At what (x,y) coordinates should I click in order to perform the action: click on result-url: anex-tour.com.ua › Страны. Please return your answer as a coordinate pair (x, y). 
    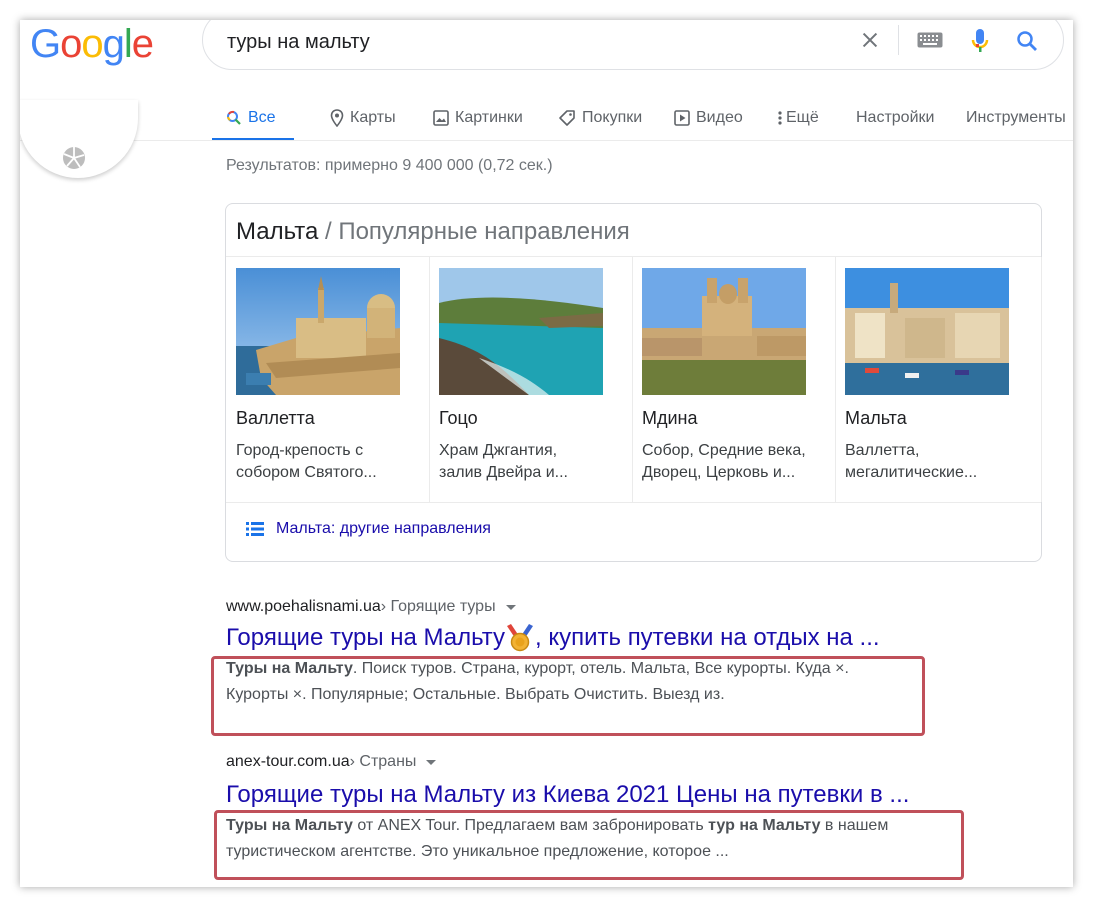
    Looking at the image, I should click on (567, 762).